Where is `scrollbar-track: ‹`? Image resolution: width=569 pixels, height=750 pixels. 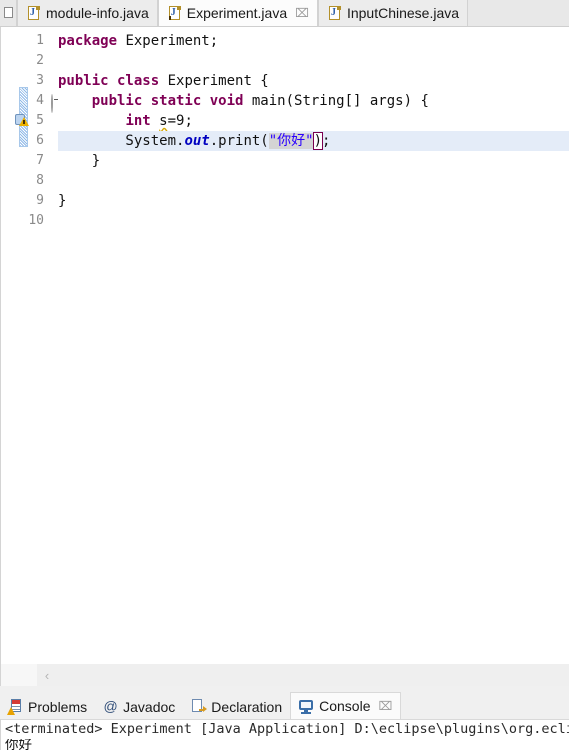
scrollbar-track: ‹ is located at coordinates (303, 675).